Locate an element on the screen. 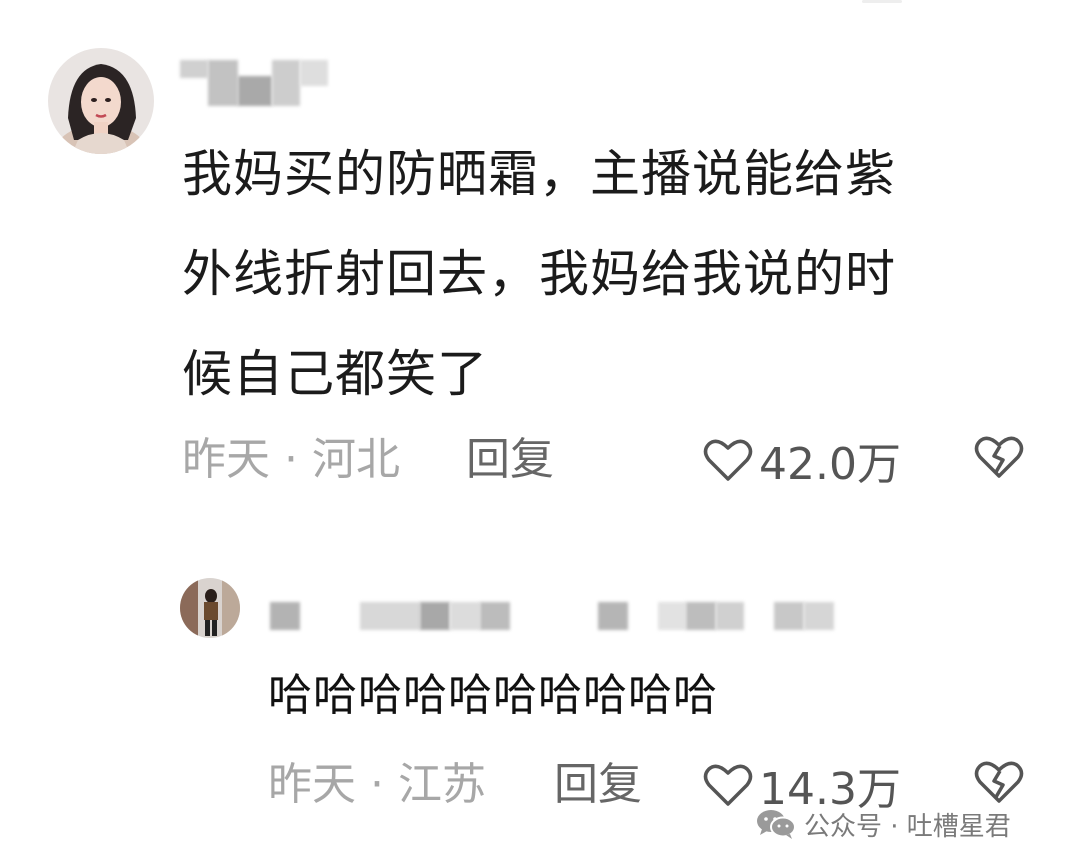 This screenshot has width=1080, height=865. commenter-name-blurred is located at coordinates (254, 83).